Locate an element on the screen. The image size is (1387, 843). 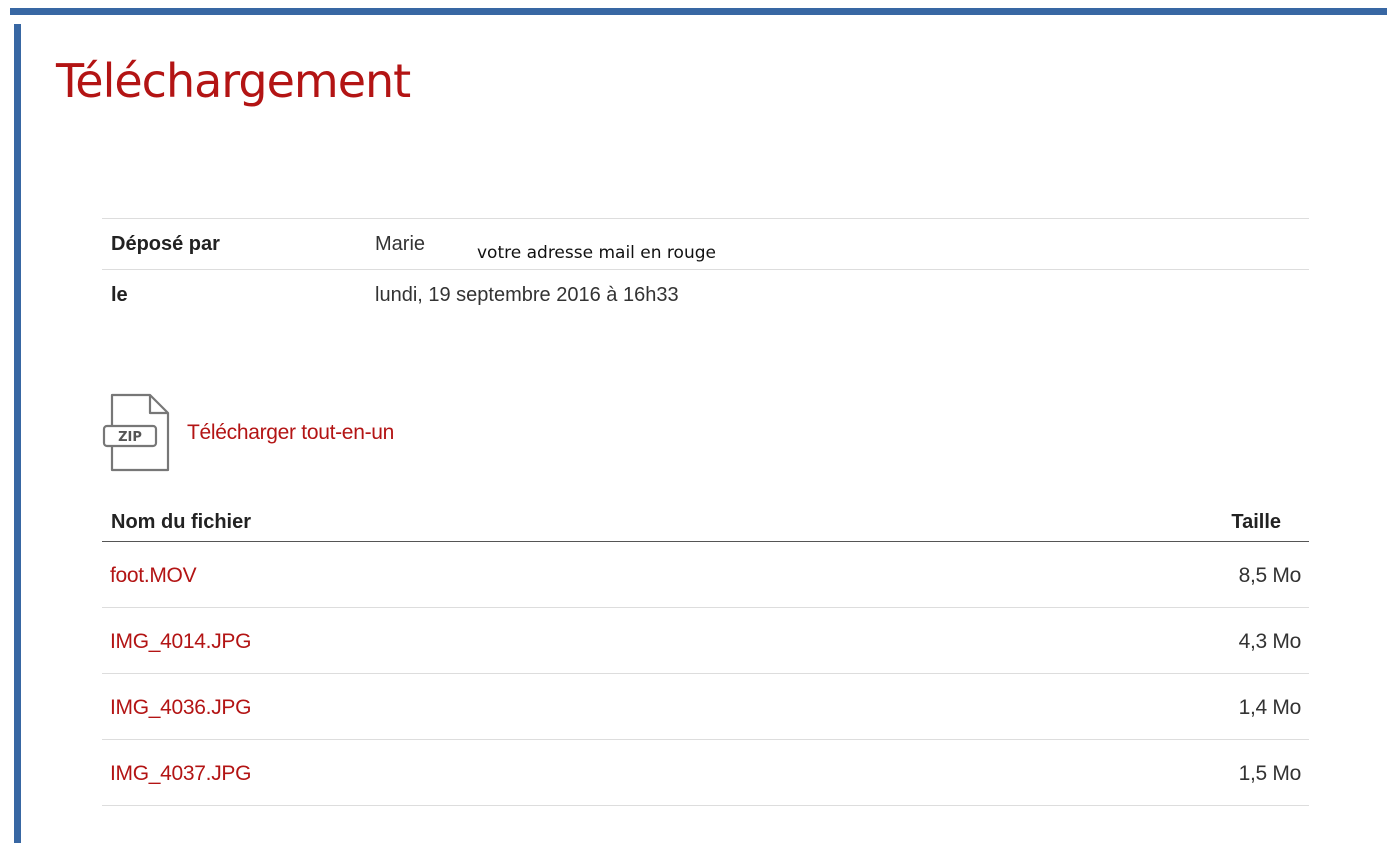
file-link: foot.MOV is located at coordinates (153, 576).